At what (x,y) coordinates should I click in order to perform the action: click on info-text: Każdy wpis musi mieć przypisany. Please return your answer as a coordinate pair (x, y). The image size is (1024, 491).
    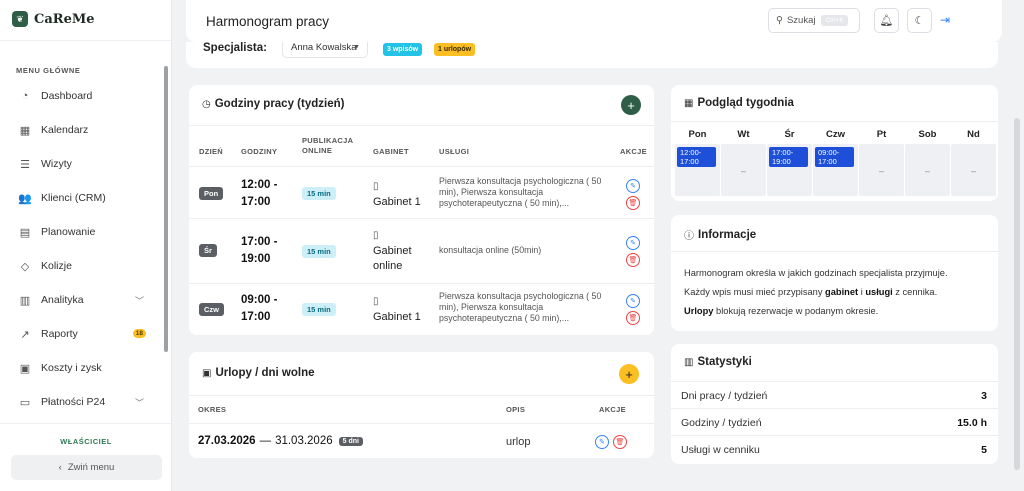
    Looking at the image, I should click on (755, 292).